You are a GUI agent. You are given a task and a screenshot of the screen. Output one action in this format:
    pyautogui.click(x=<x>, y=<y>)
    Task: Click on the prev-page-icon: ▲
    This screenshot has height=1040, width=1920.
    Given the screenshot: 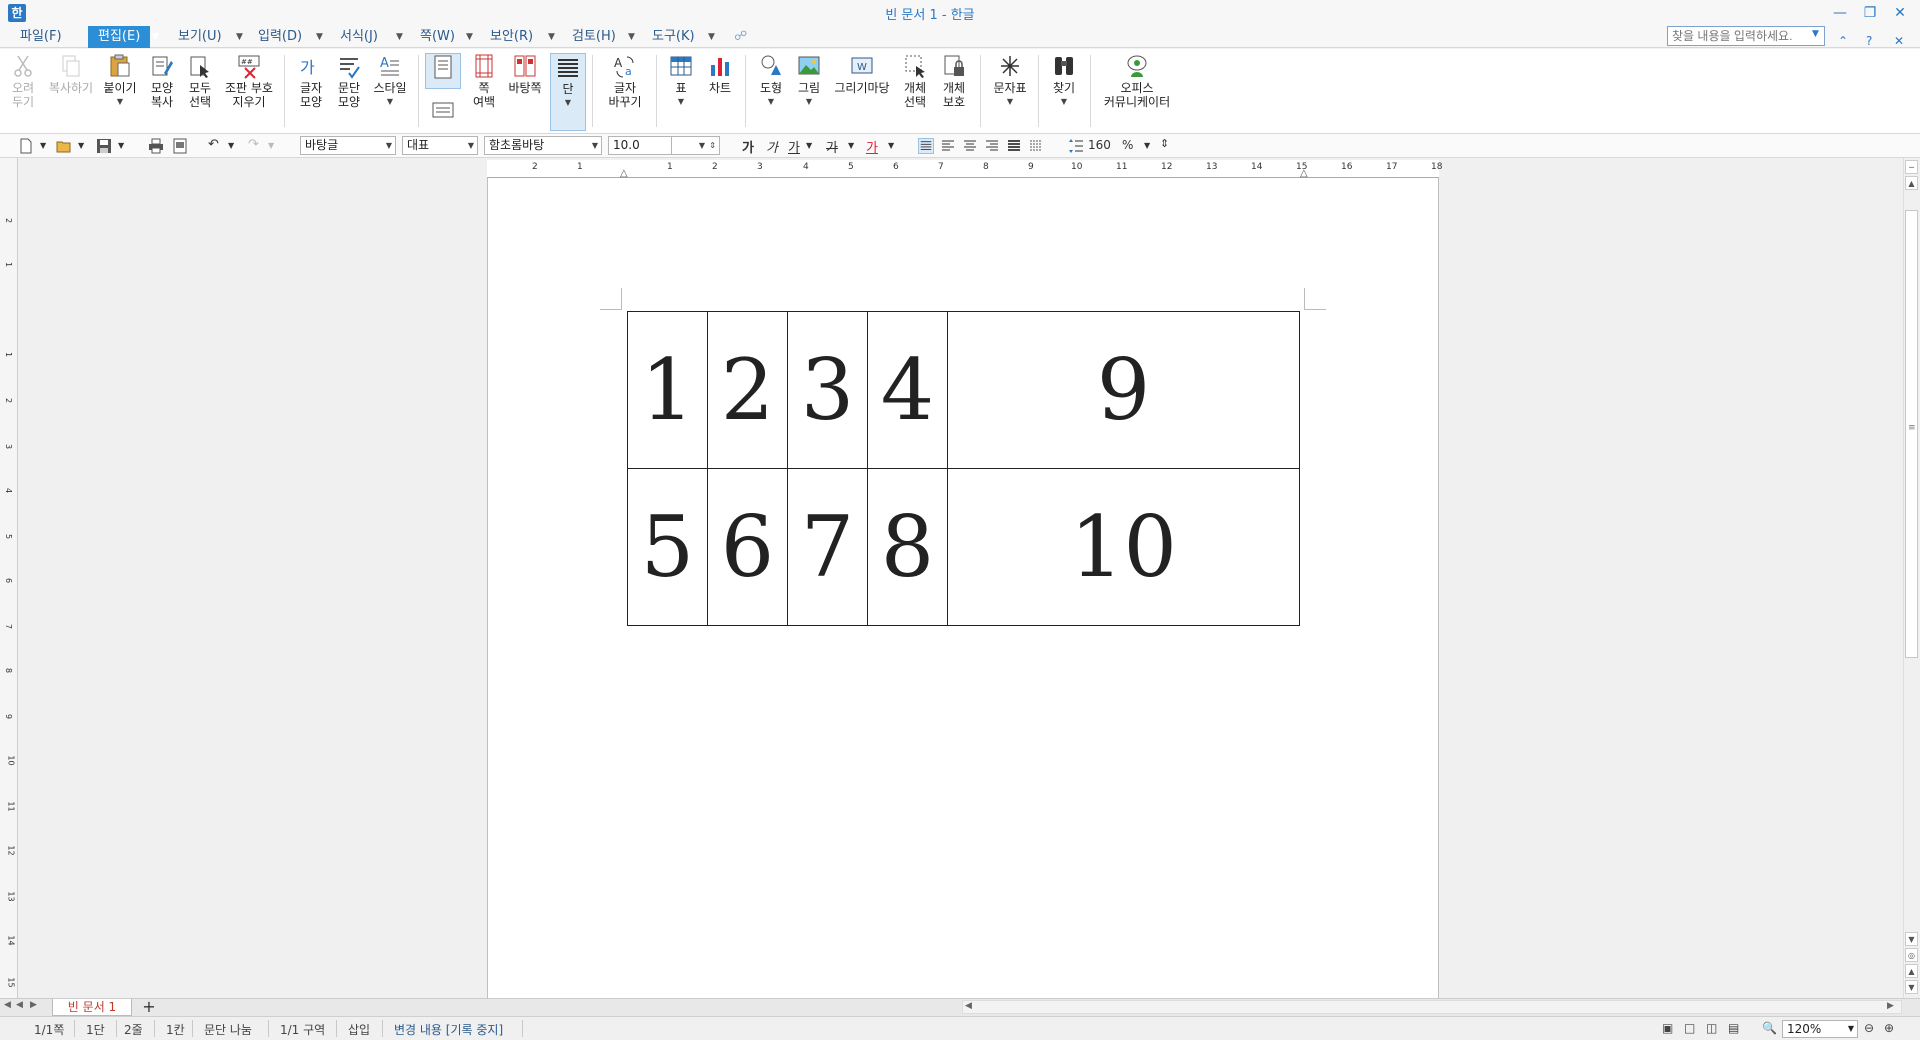 What is the action you would take?
    pyautogui.click(x=1911, y=971)
    